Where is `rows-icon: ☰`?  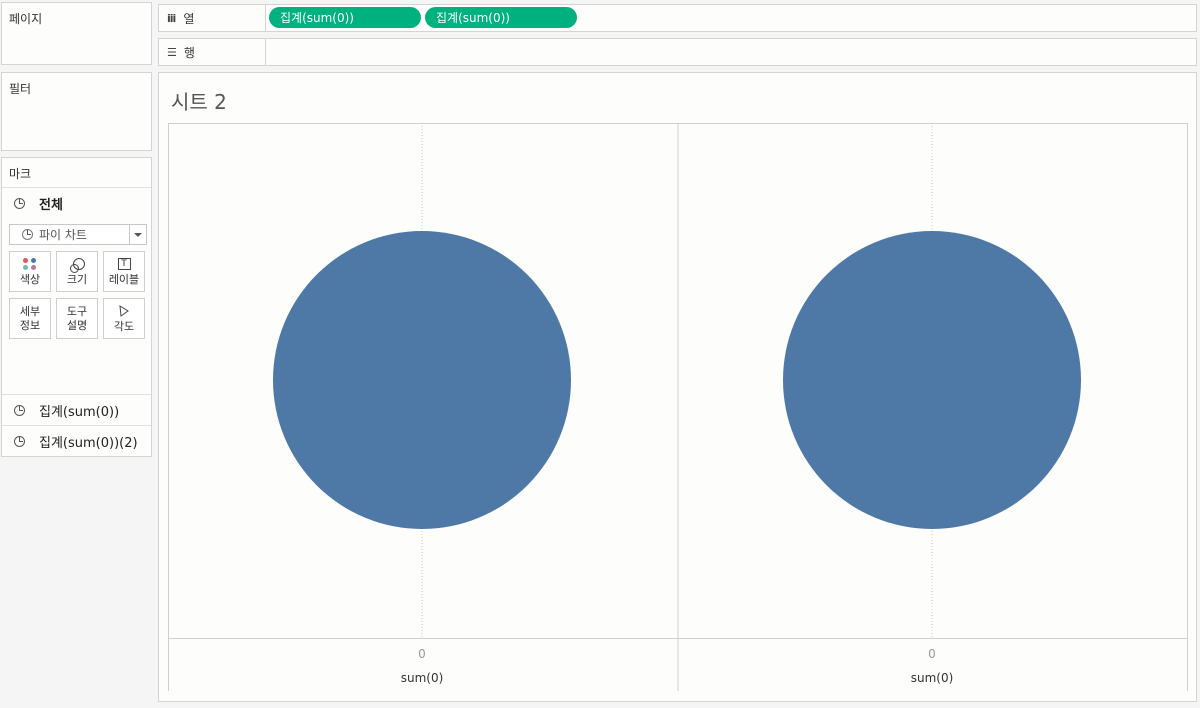
rows-icon: ☰ is located at coordinates (172, 52).